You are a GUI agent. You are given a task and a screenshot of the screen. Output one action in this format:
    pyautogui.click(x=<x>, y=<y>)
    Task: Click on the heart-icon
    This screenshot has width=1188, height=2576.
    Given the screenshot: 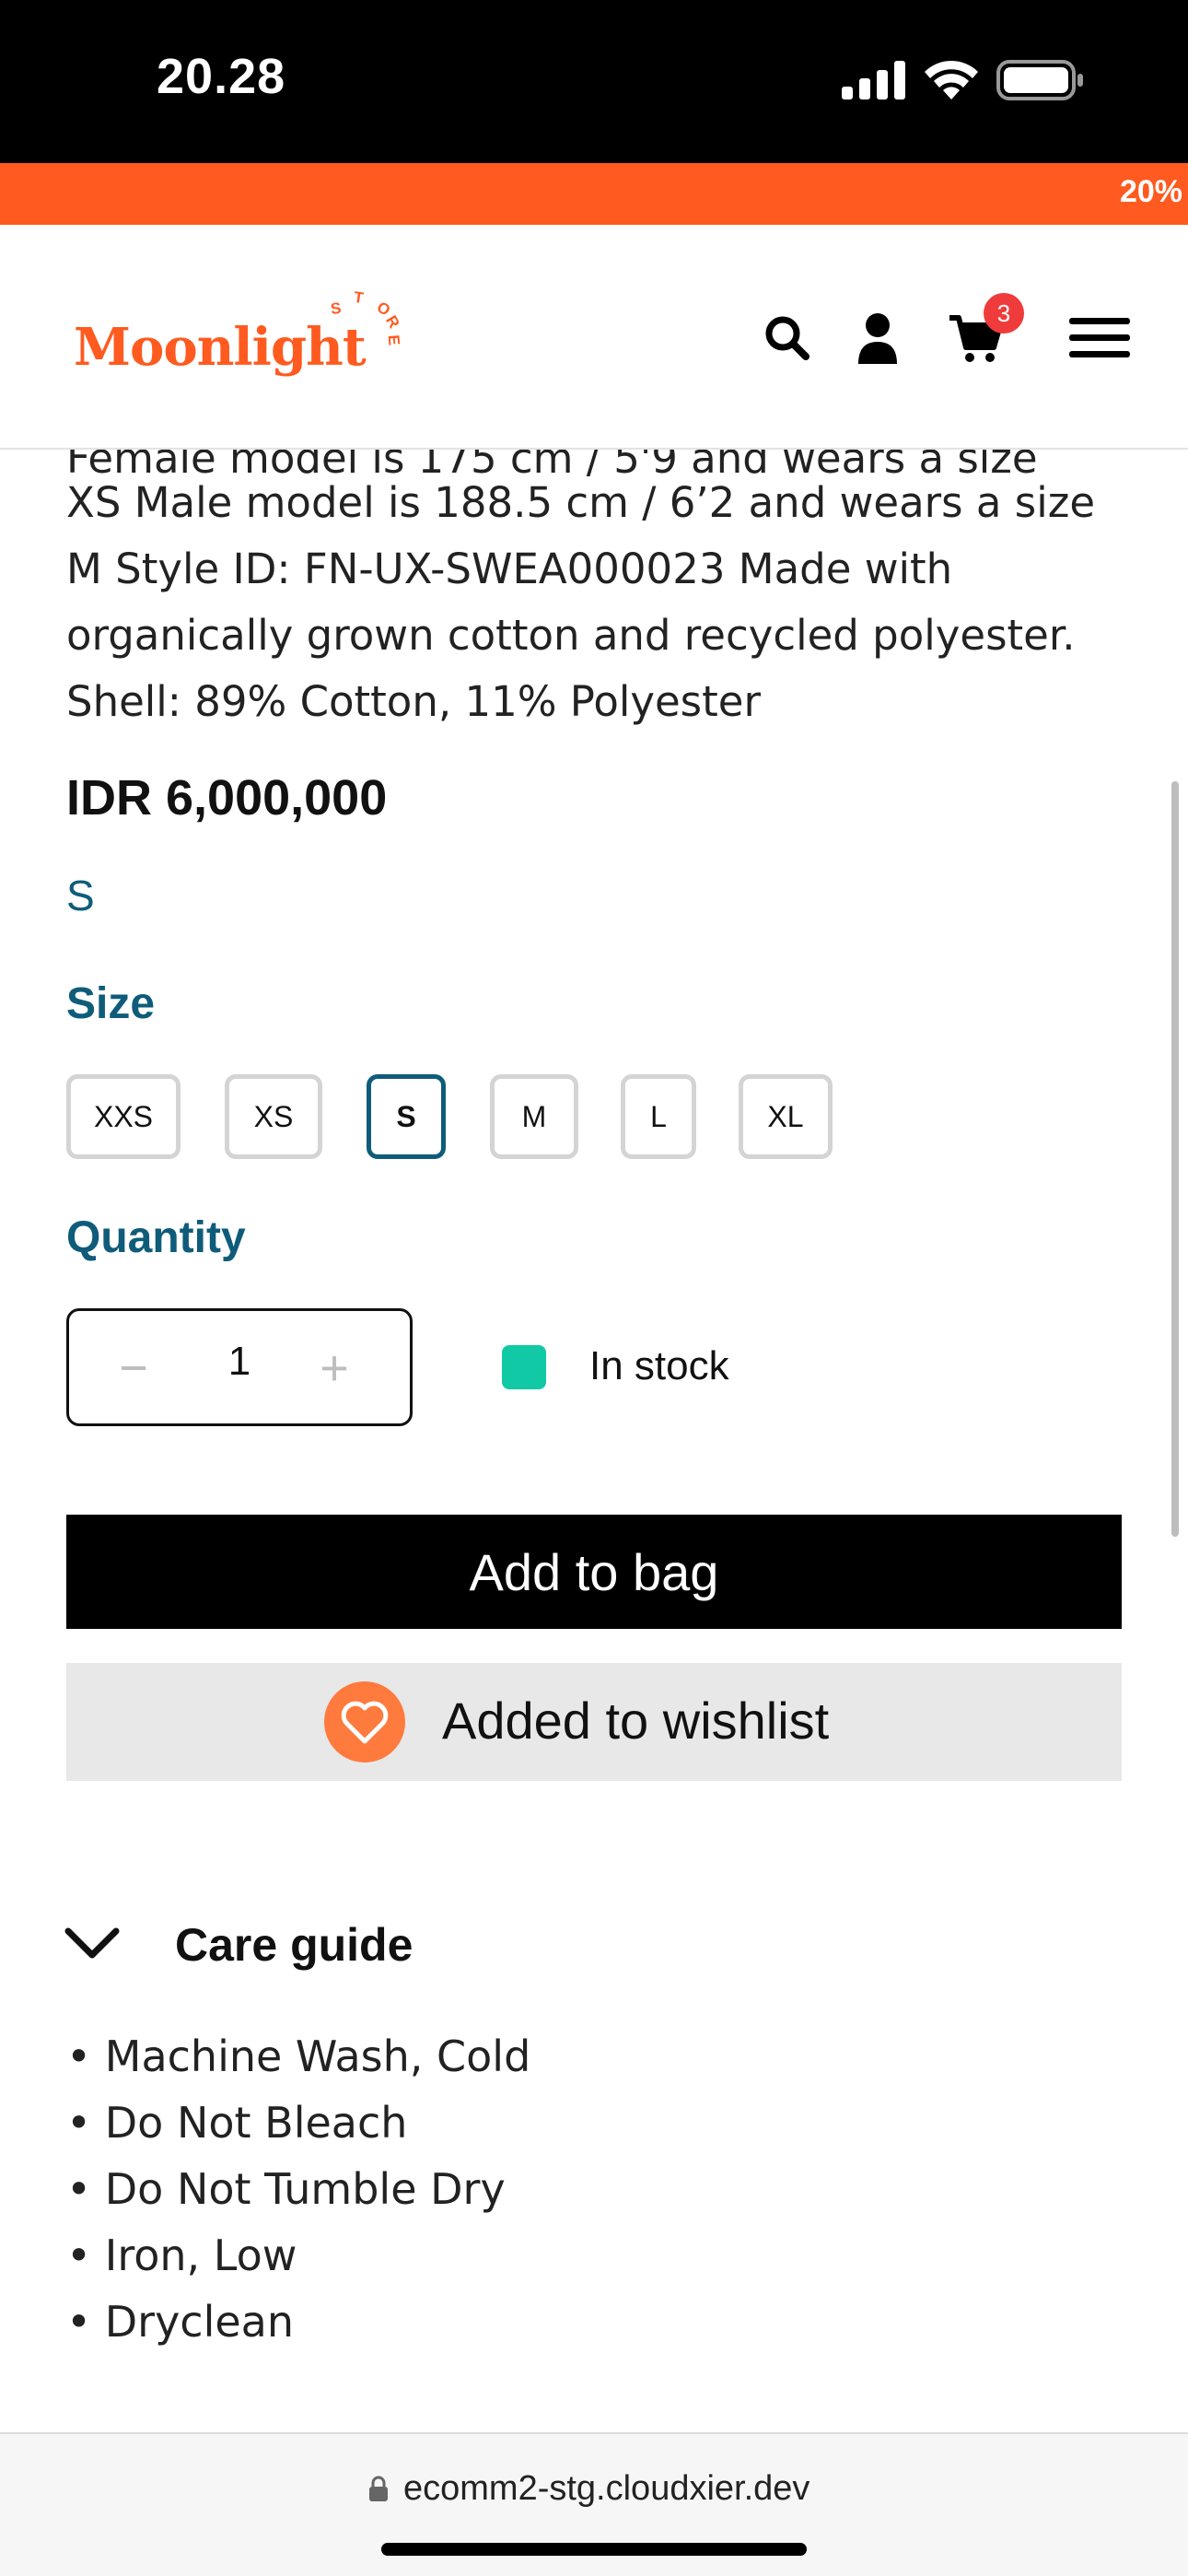 What is the action you would take?
    pyautogui.click(x=365, y=1722)
    